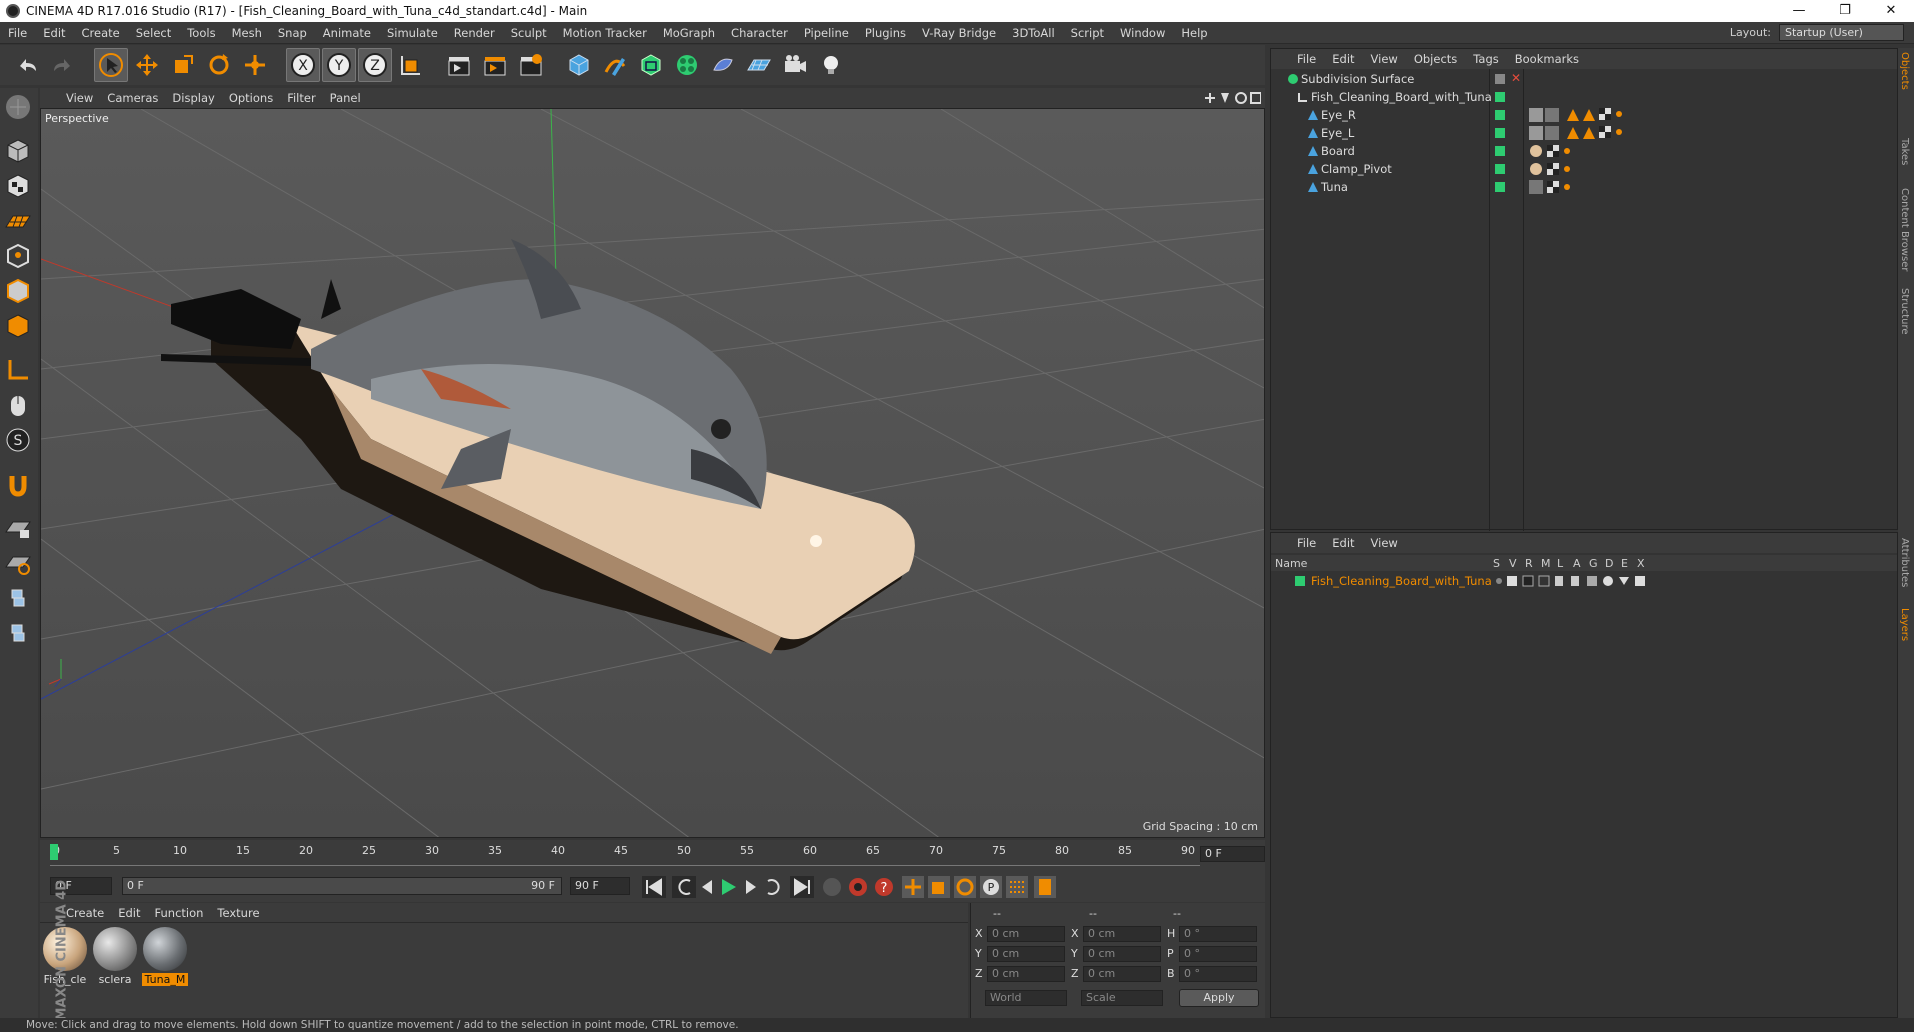  I want to click on size-y-field: 0 cm, so click(1122, 954).